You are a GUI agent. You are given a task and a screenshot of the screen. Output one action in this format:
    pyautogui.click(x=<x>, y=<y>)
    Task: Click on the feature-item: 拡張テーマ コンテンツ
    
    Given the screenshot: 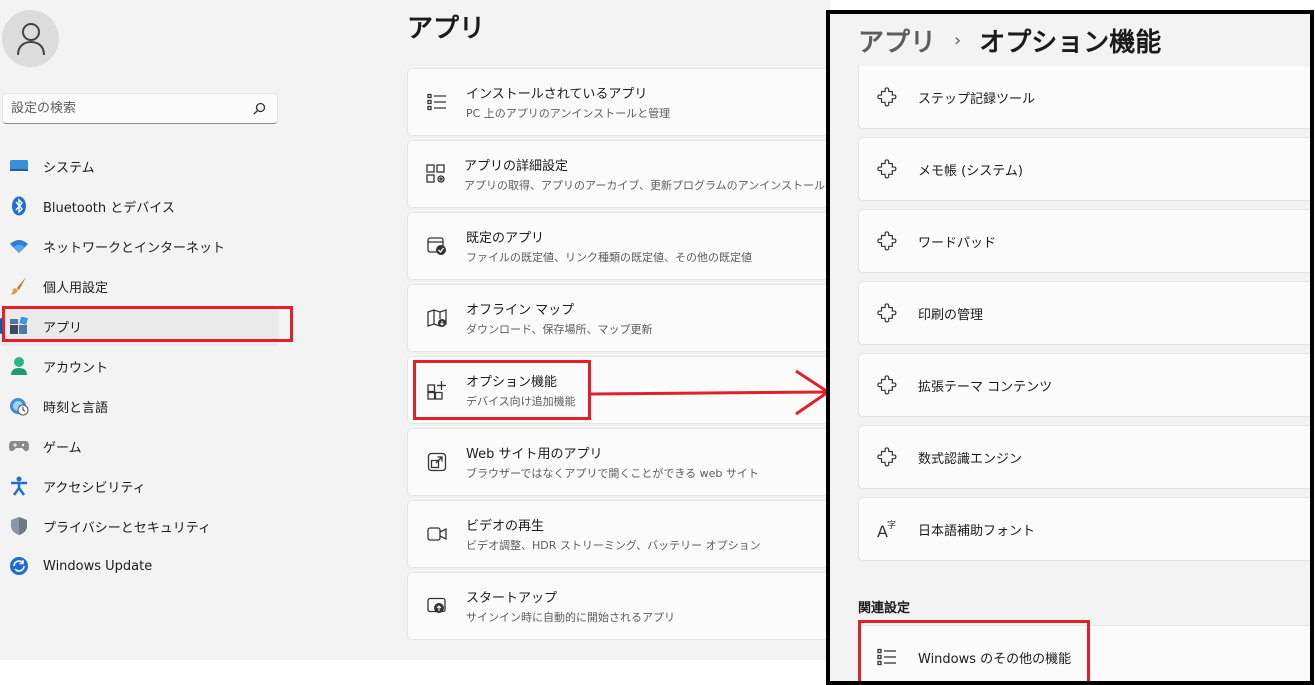 What is the action you would take?
    pyautogui.click(x=1084, y=385)
    